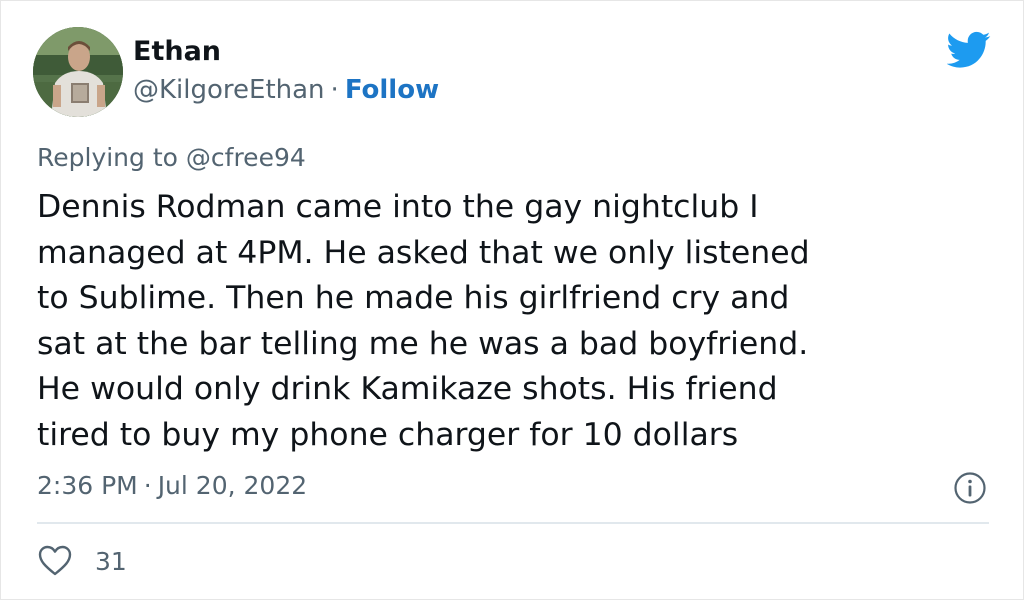  What do you see at coordinates (246, 157) in the screenshot?
I see `replying-mention-link: @cfree94` at bounding box center [246, 157].